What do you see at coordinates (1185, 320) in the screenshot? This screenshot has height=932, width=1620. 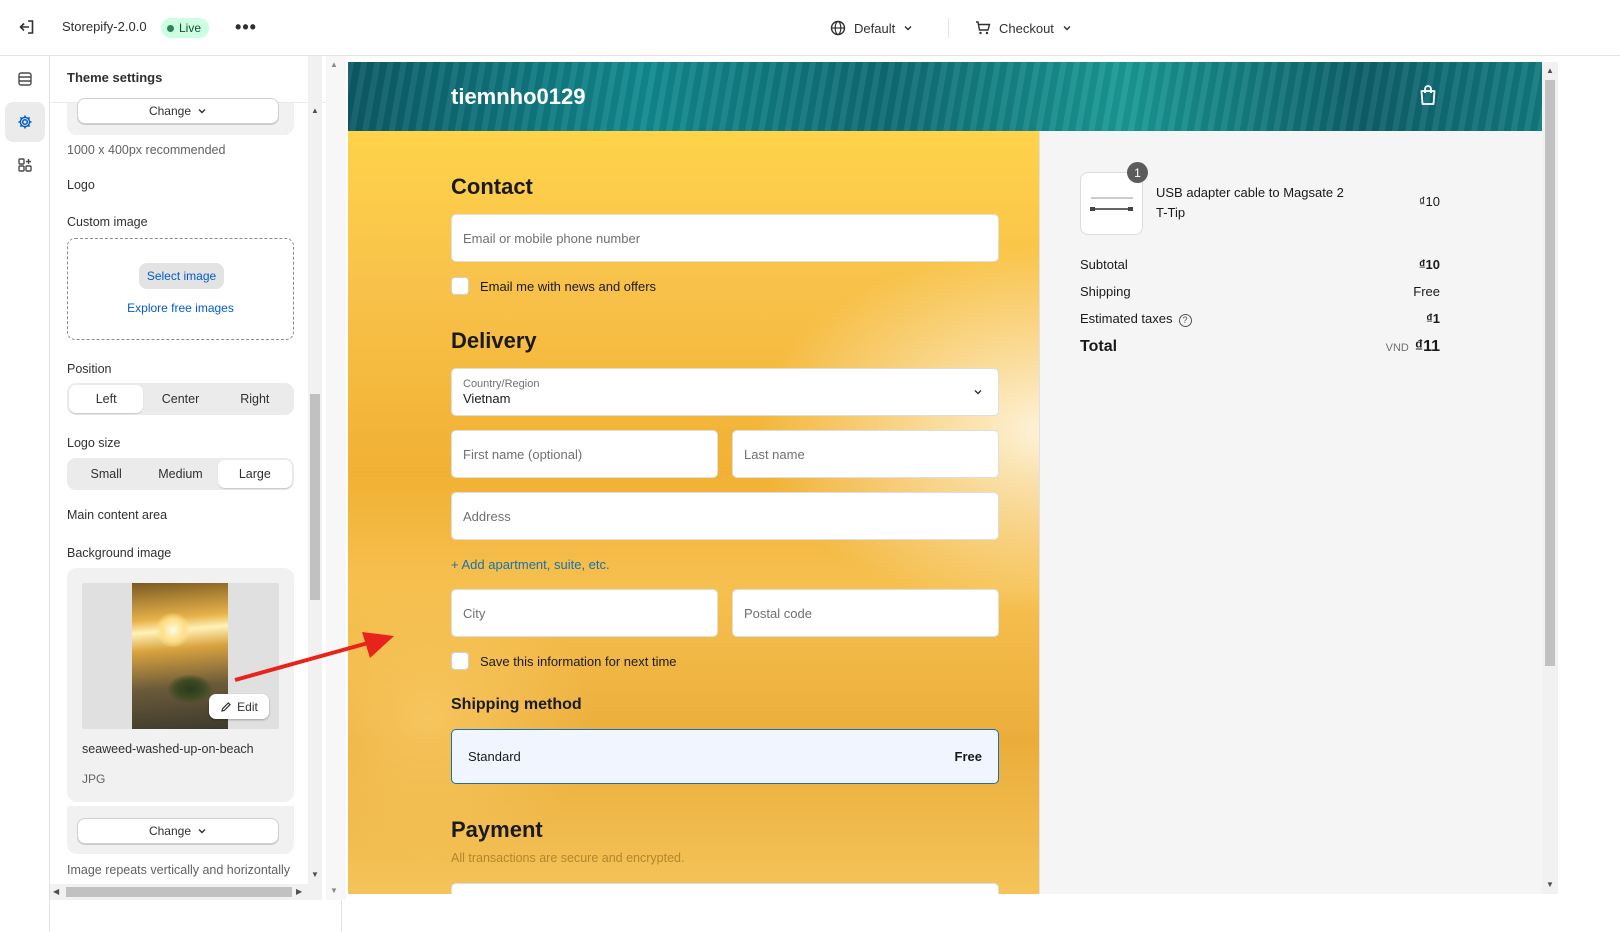 I see `help-icon: ?` at bounding box center [1185, 320].